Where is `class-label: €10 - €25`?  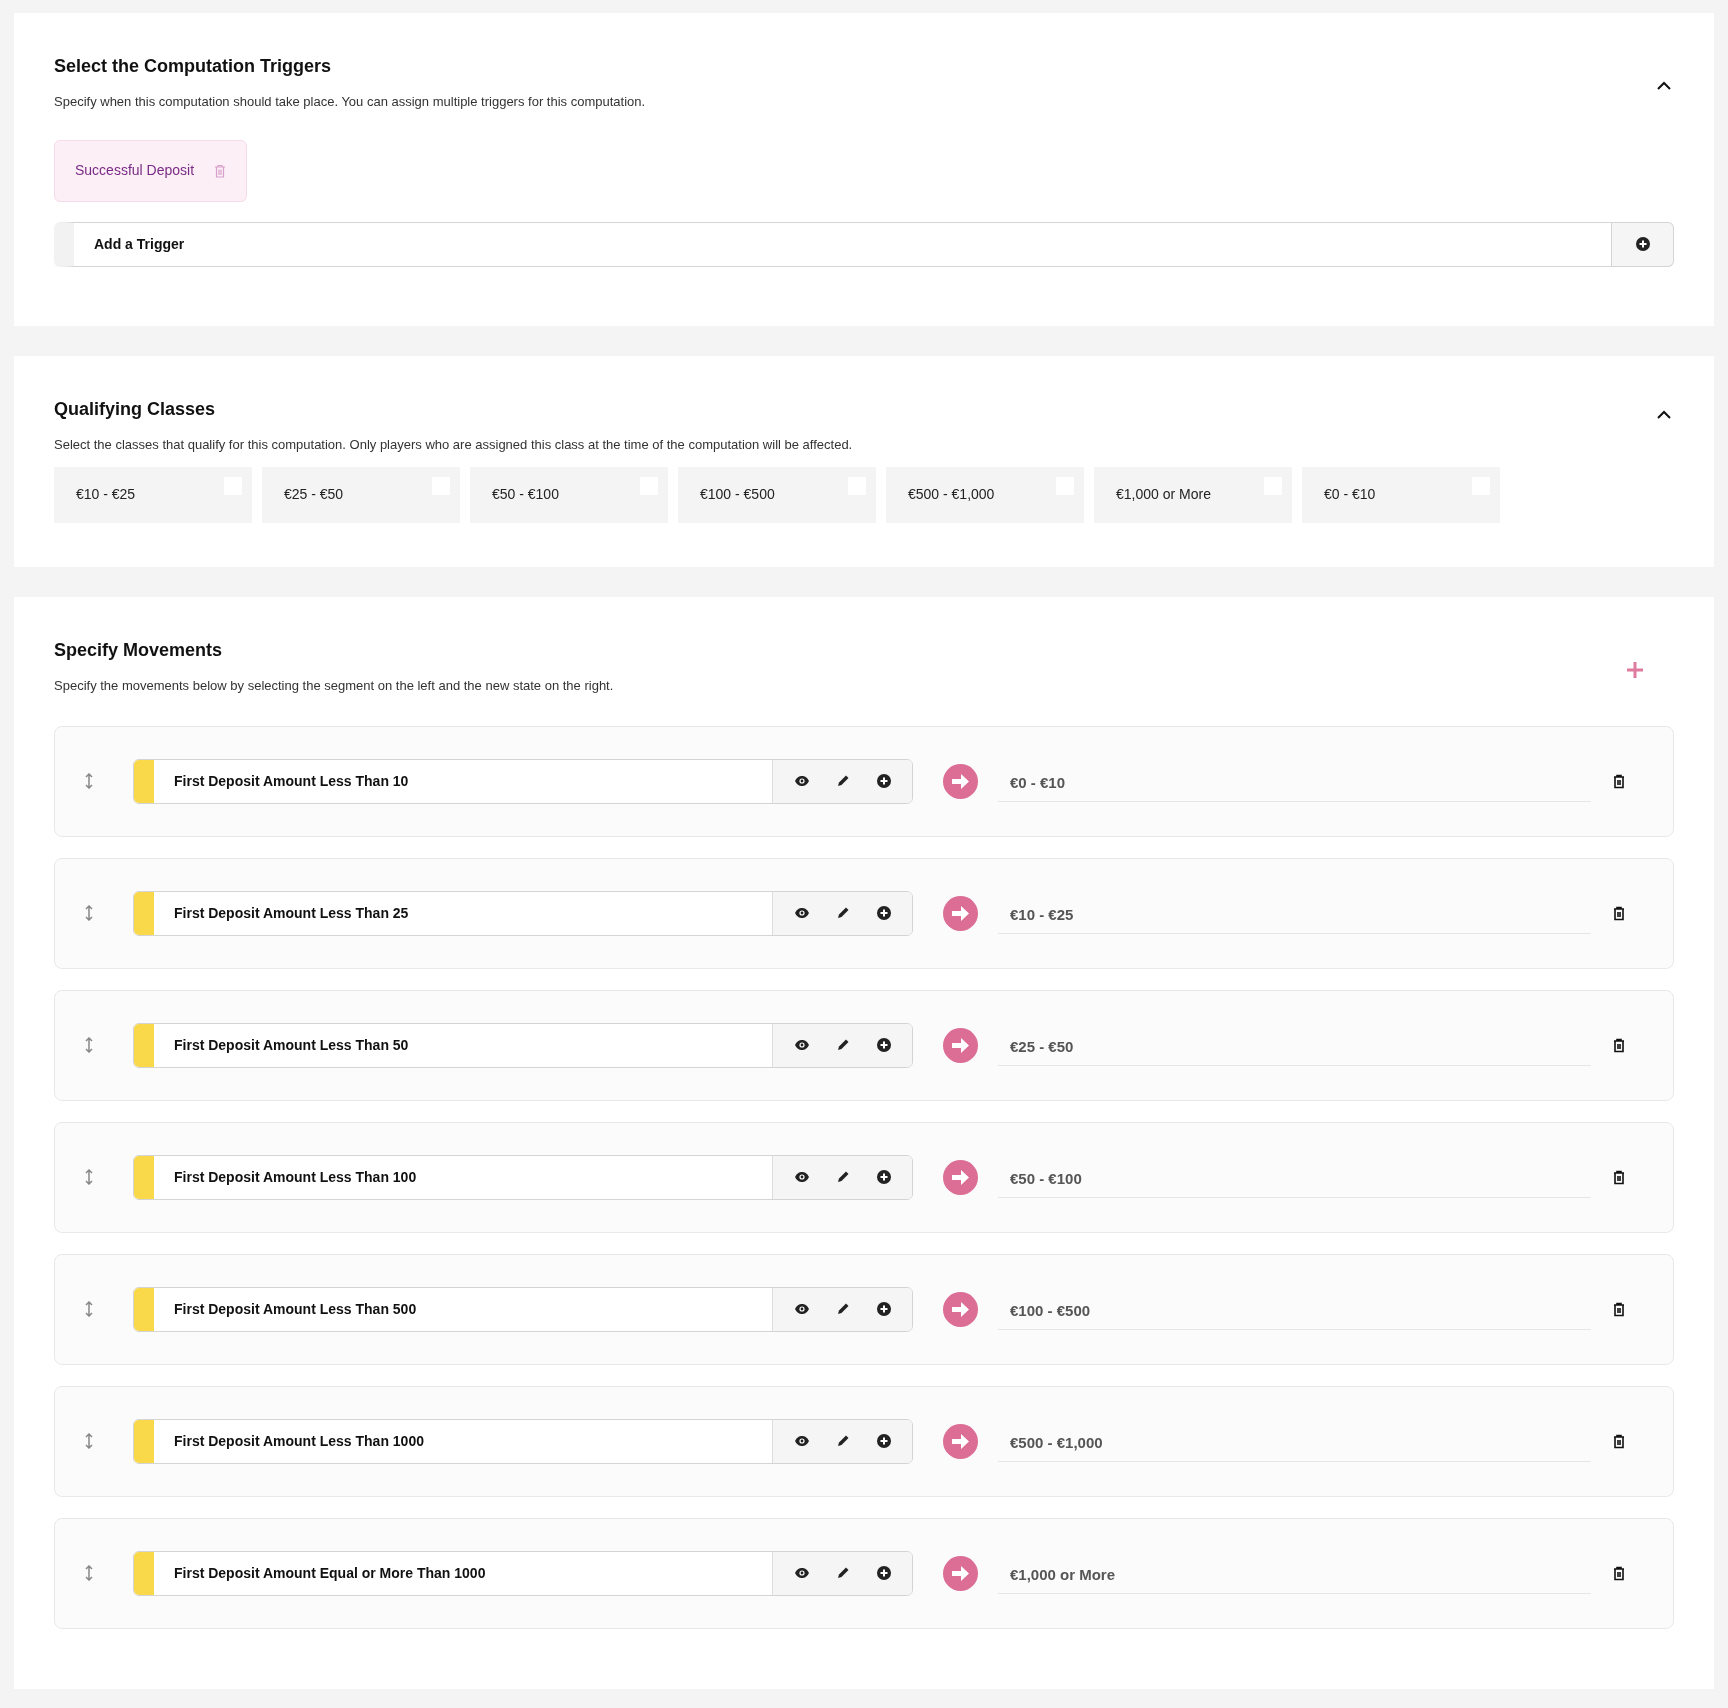 class-label: €10 - €25 is located at coordinates (106, 494).